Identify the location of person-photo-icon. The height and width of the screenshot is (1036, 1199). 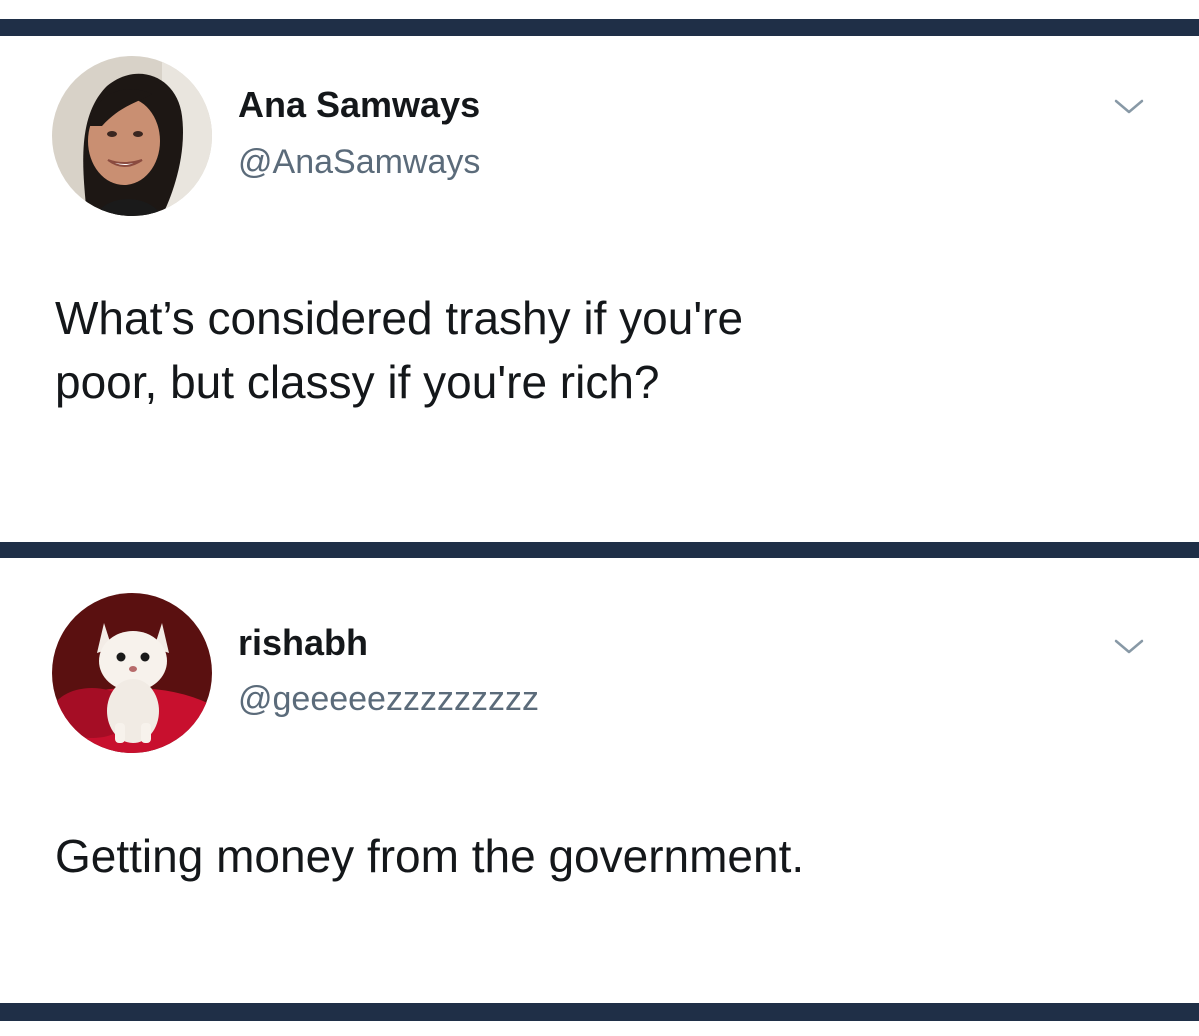
(132, 136).